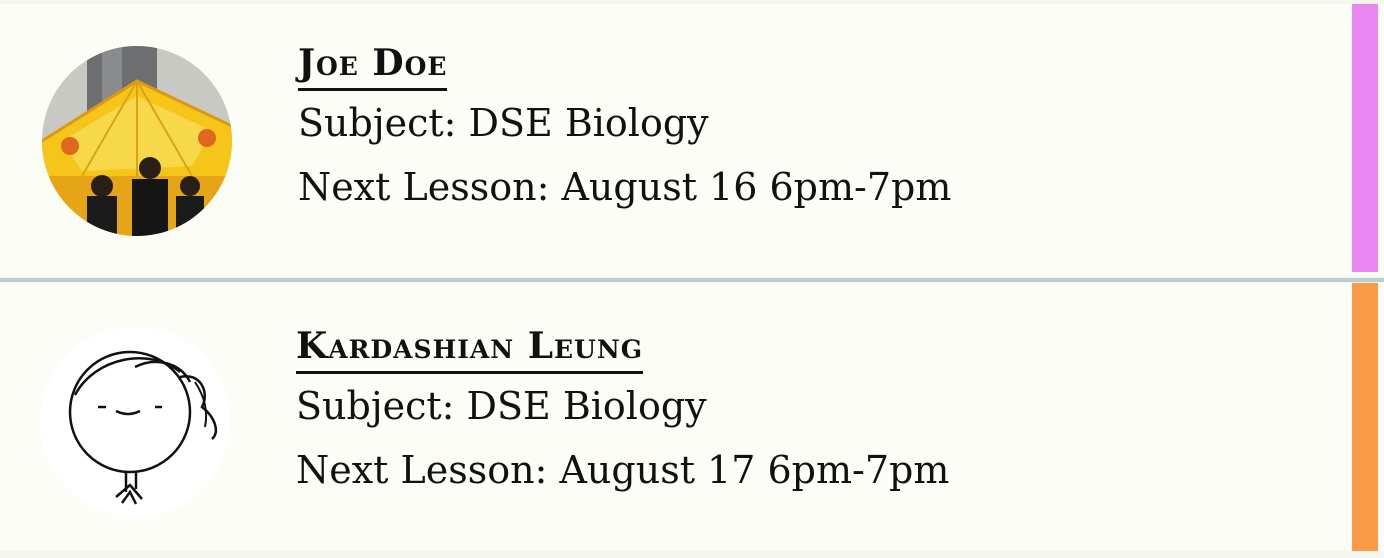 The image size is (1384, 558). I want to click on tutor-next-lesson: Next Lesson: August 17 6pm-7pm, so click(623, 470).